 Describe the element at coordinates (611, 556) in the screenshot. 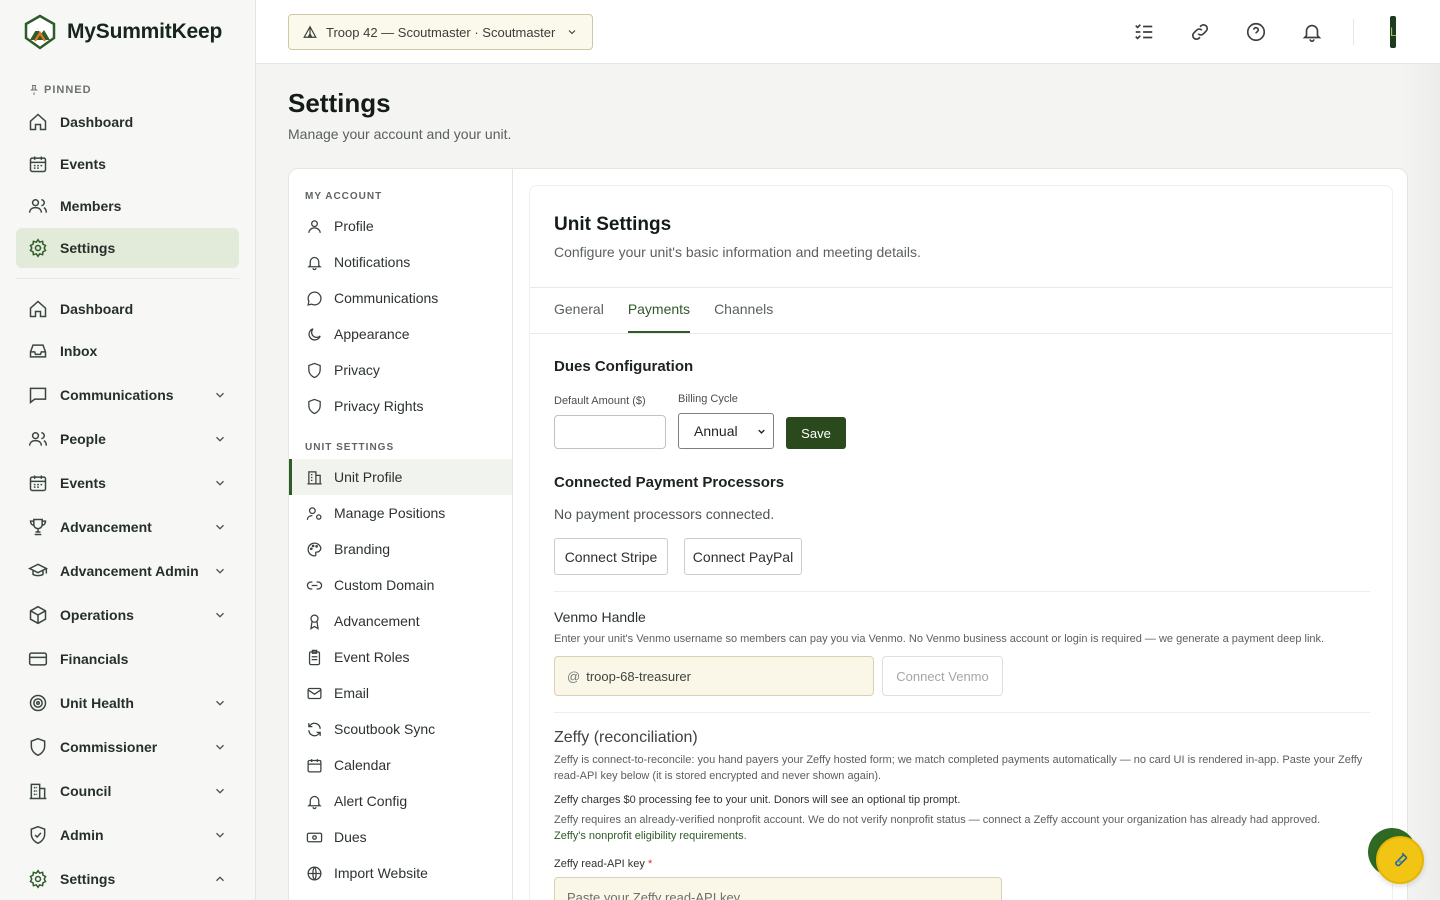

I see `connect-stripe-button: Connect Stripe` at that location.